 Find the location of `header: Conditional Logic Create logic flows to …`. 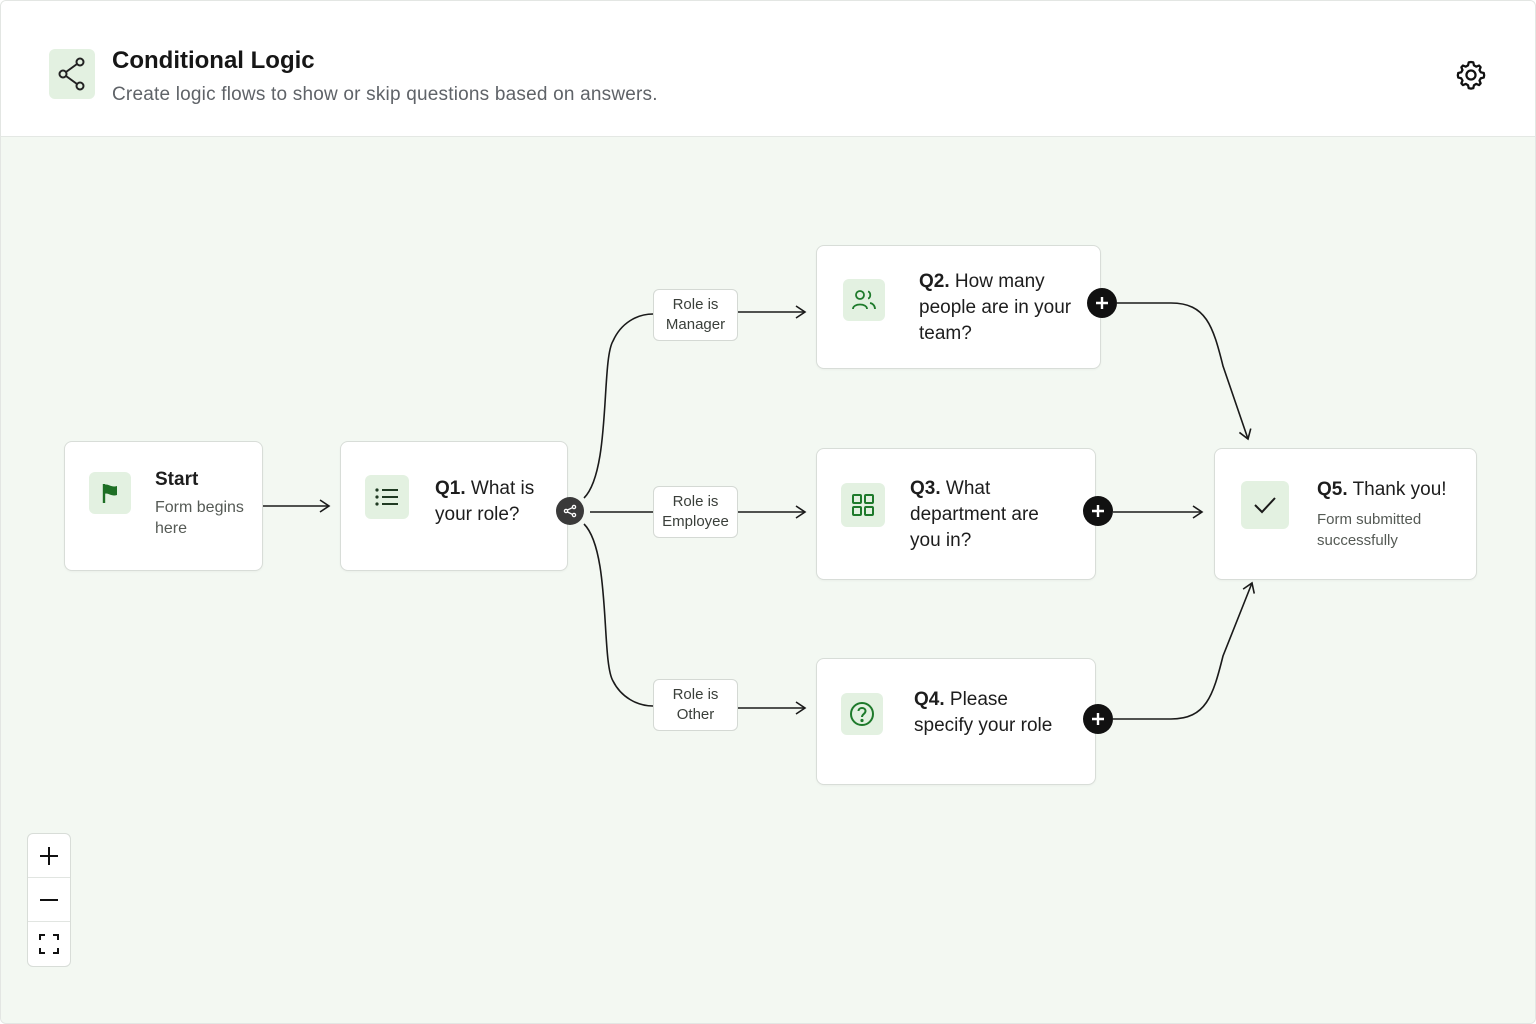

header: Conditional Logic Create logic flows to … is located at coordinates (768, 69).